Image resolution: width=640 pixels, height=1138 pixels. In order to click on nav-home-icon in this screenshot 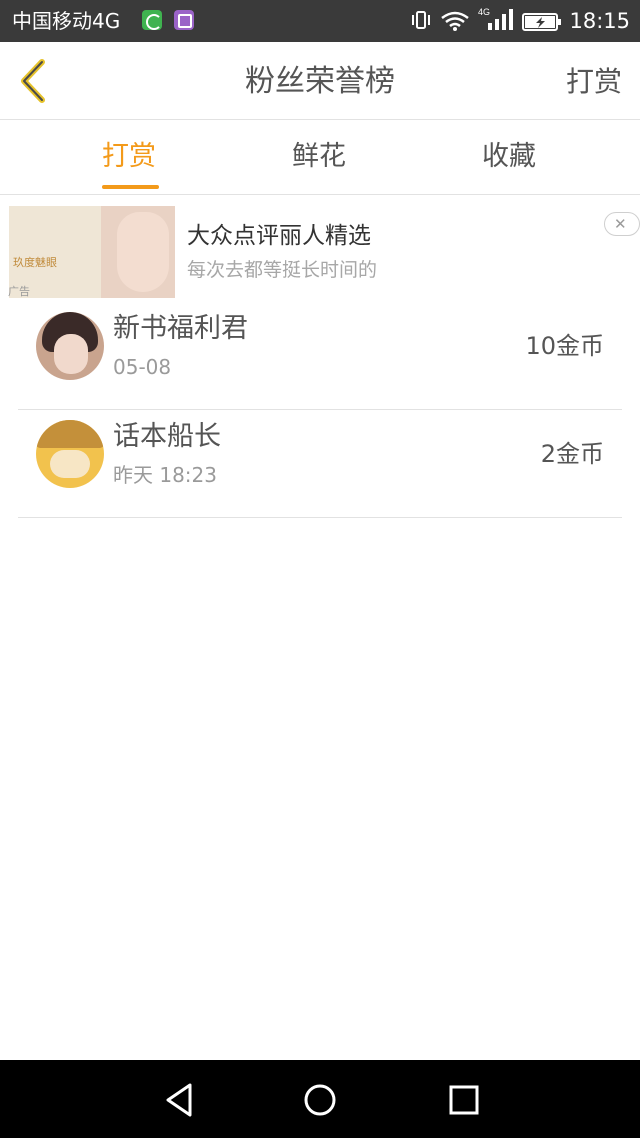, I will do `click(320, 1100)`.